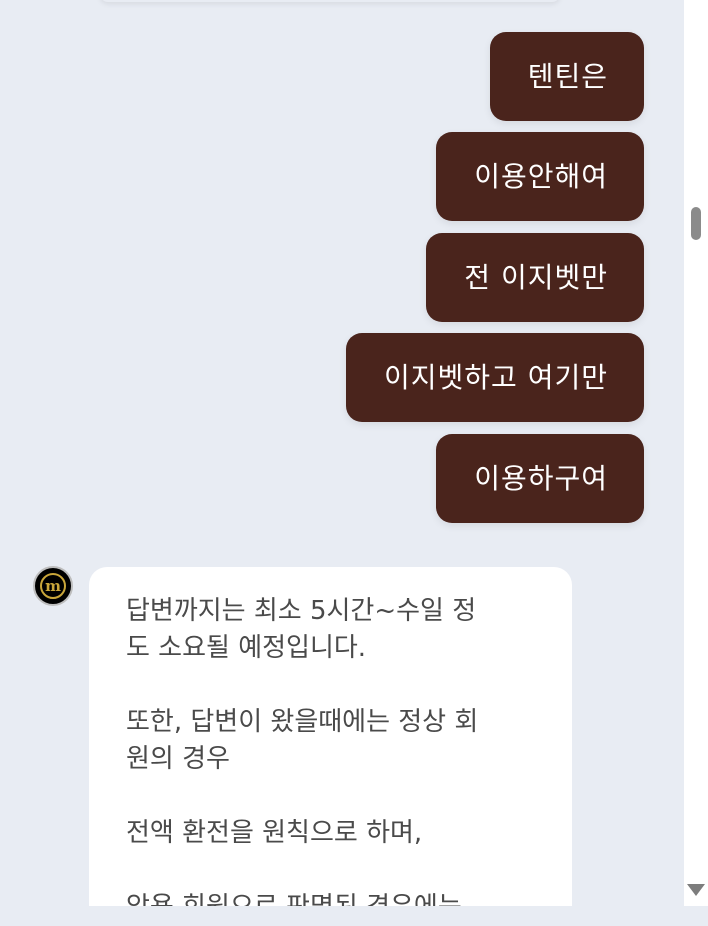 The width and height of the screenshot is (708, 926). What do you see at coordinates (302, 722) in the screenshot?
I see `message-line: 또한, 답변이 왔을때에는 정상 회` at bounding box center [302, 722].